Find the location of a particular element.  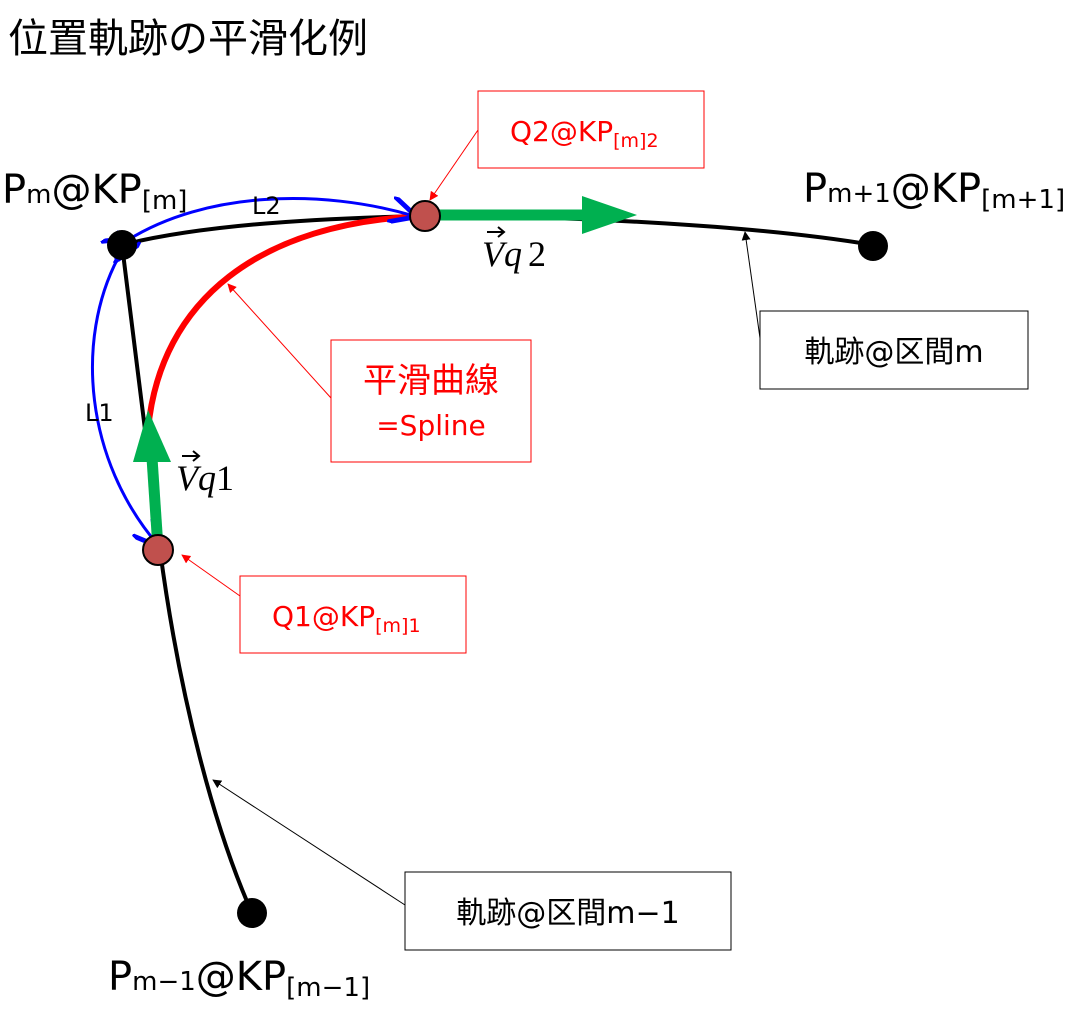

svg-text: 軌跡@区間m is located at coordinates (893, 352).